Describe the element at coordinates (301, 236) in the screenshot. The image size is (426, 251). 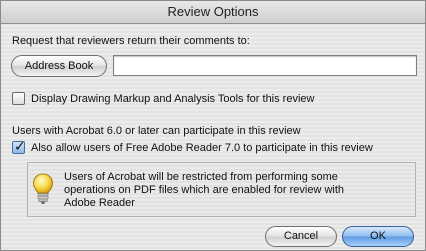
I see `cancel-button: Cancel` at that location.